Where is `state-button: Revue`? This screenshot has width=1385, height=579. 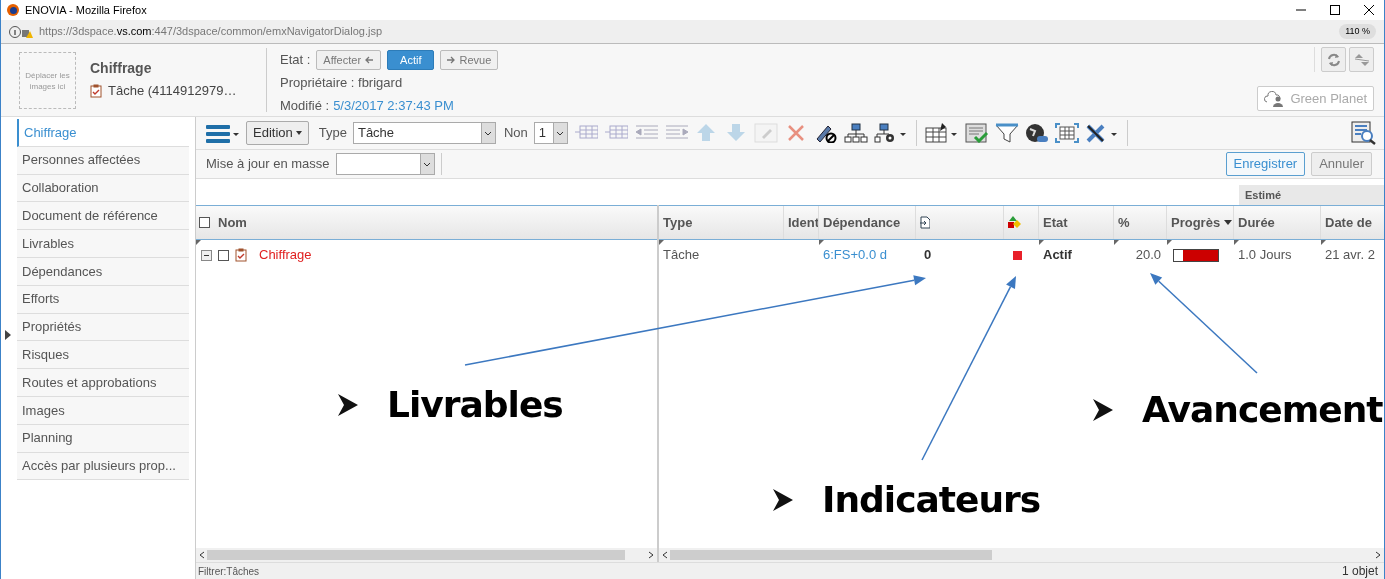
state-button: Revue is located at coordinates (469, 60).